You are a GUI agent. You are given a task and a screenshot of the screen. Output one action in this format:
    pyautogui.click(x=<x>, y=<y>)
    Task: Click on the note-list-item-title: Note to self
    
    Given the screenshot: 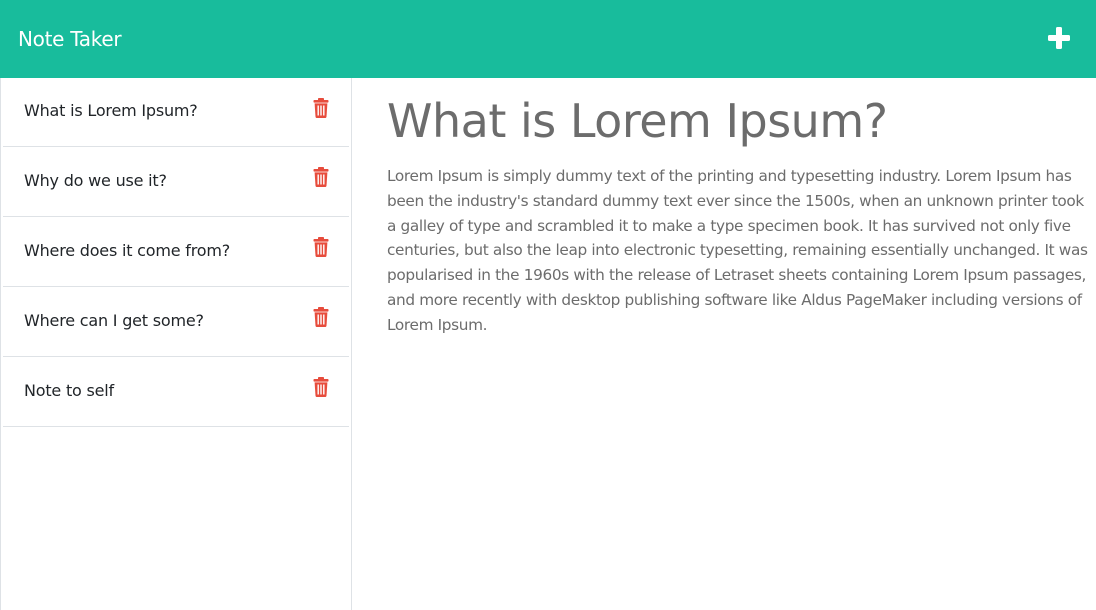 What is the action you would take?
    pyautogui.click(x=69, y=390)
    